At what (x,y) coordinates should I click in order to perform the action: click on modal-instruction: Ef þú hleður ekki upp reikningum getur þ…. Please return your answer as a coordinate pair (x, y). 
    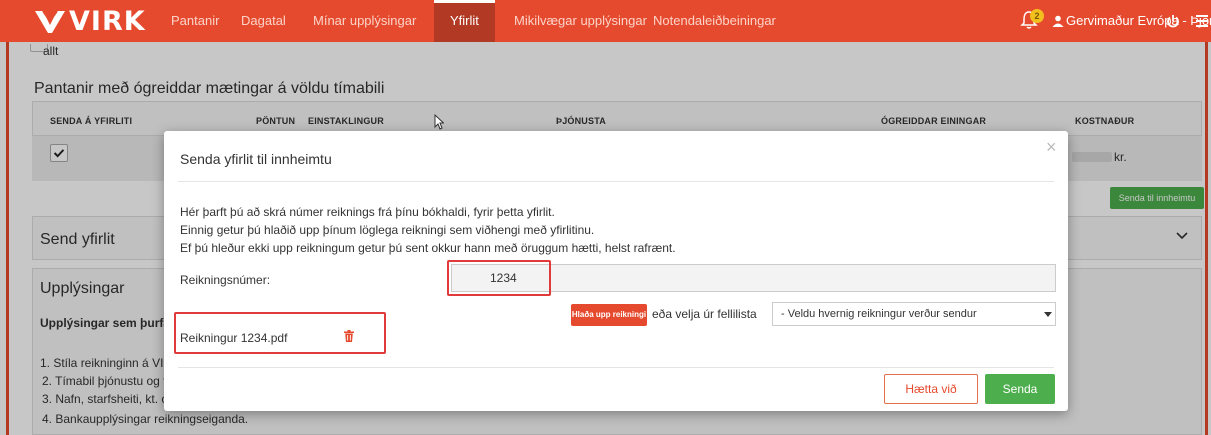
    Looking at the image, I should click on (428, 248).